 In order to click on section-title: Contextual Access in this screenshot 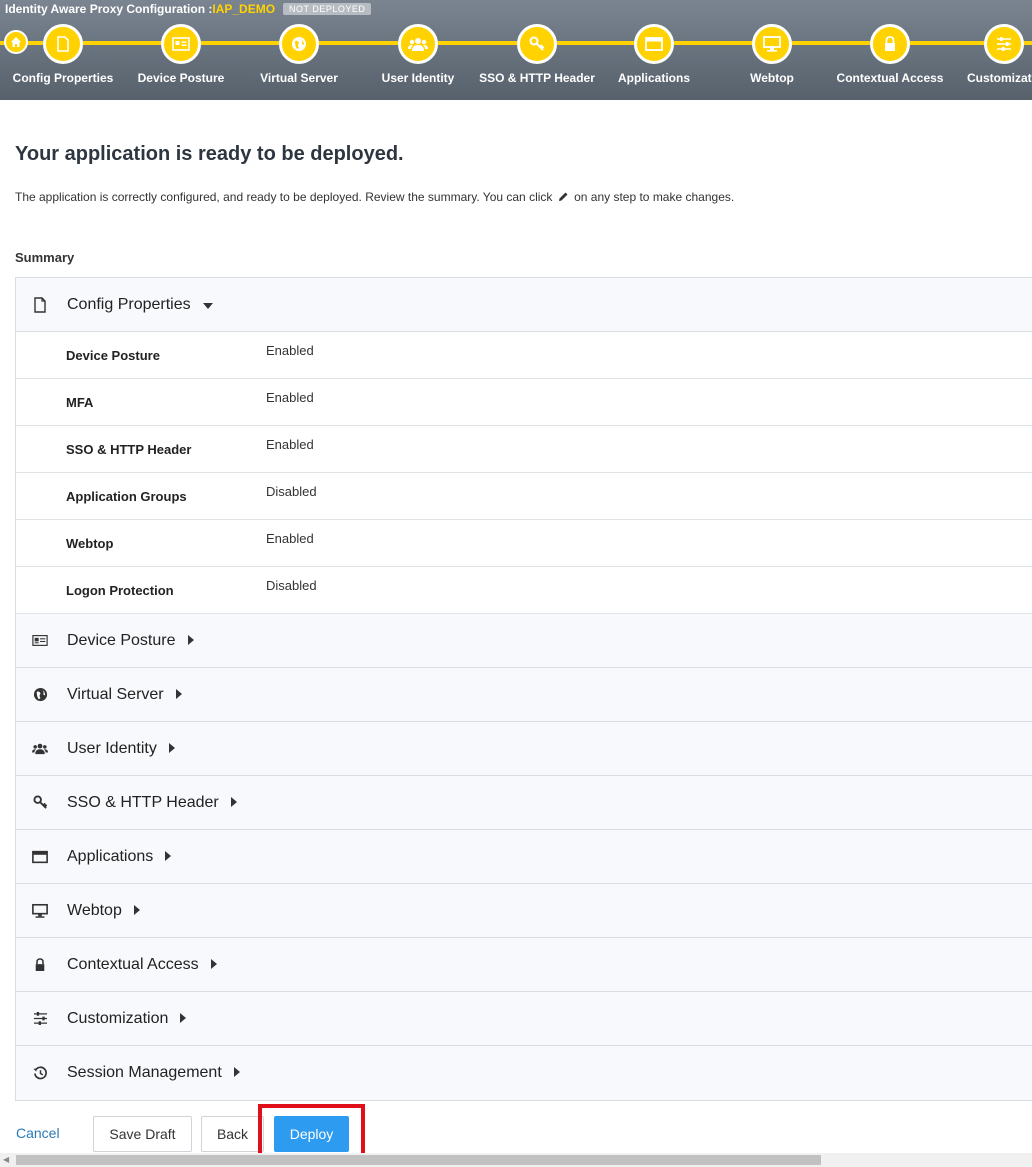, I will do `click(133, 964)`.